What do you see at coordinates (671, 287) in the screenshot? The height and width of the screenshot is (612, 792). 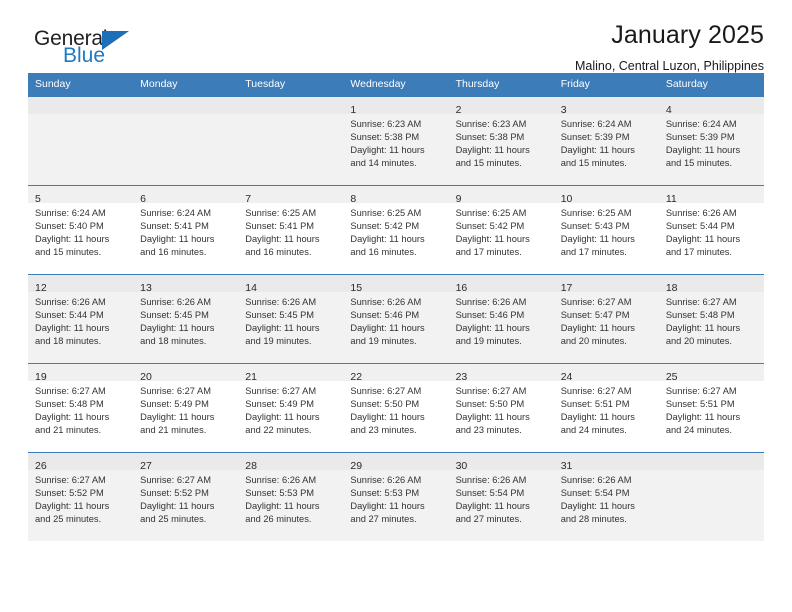 I see `day-number: 18` at bounding box center [671, 287].